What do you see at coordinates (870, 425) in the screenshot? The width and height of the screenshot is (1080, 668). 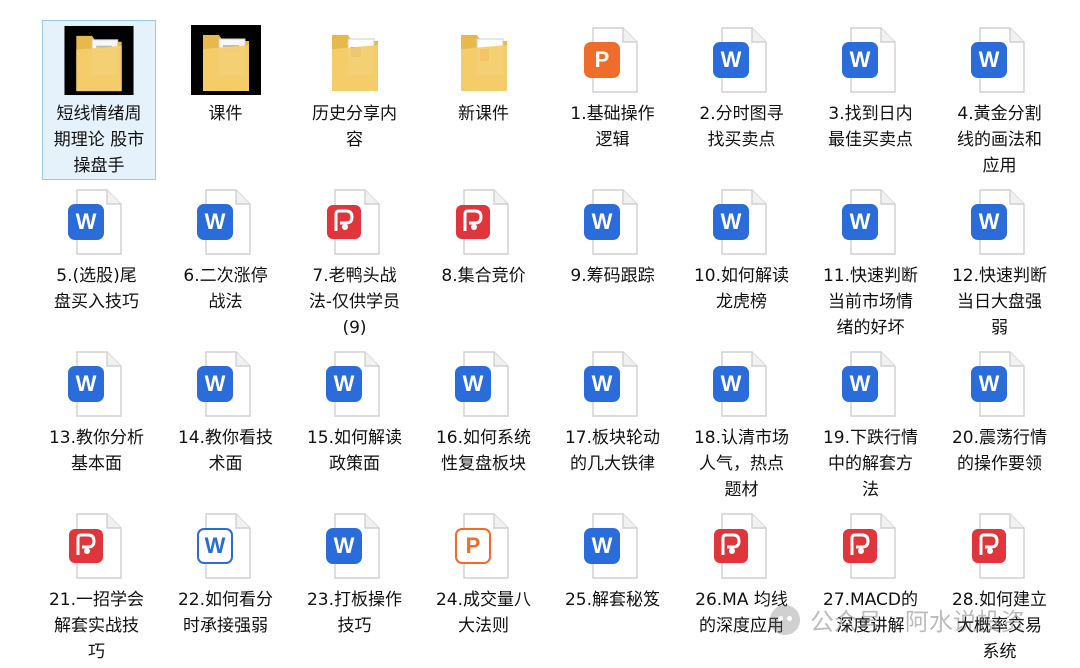 I see `file-item: W 19.下跌行情中的解套方法` at bounding box center [870, 425].